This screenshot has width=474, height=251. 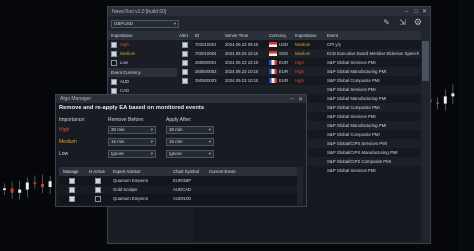 I want to click on expert-row: Gold Scalper AUDCAD, so click(x=178, y=189).